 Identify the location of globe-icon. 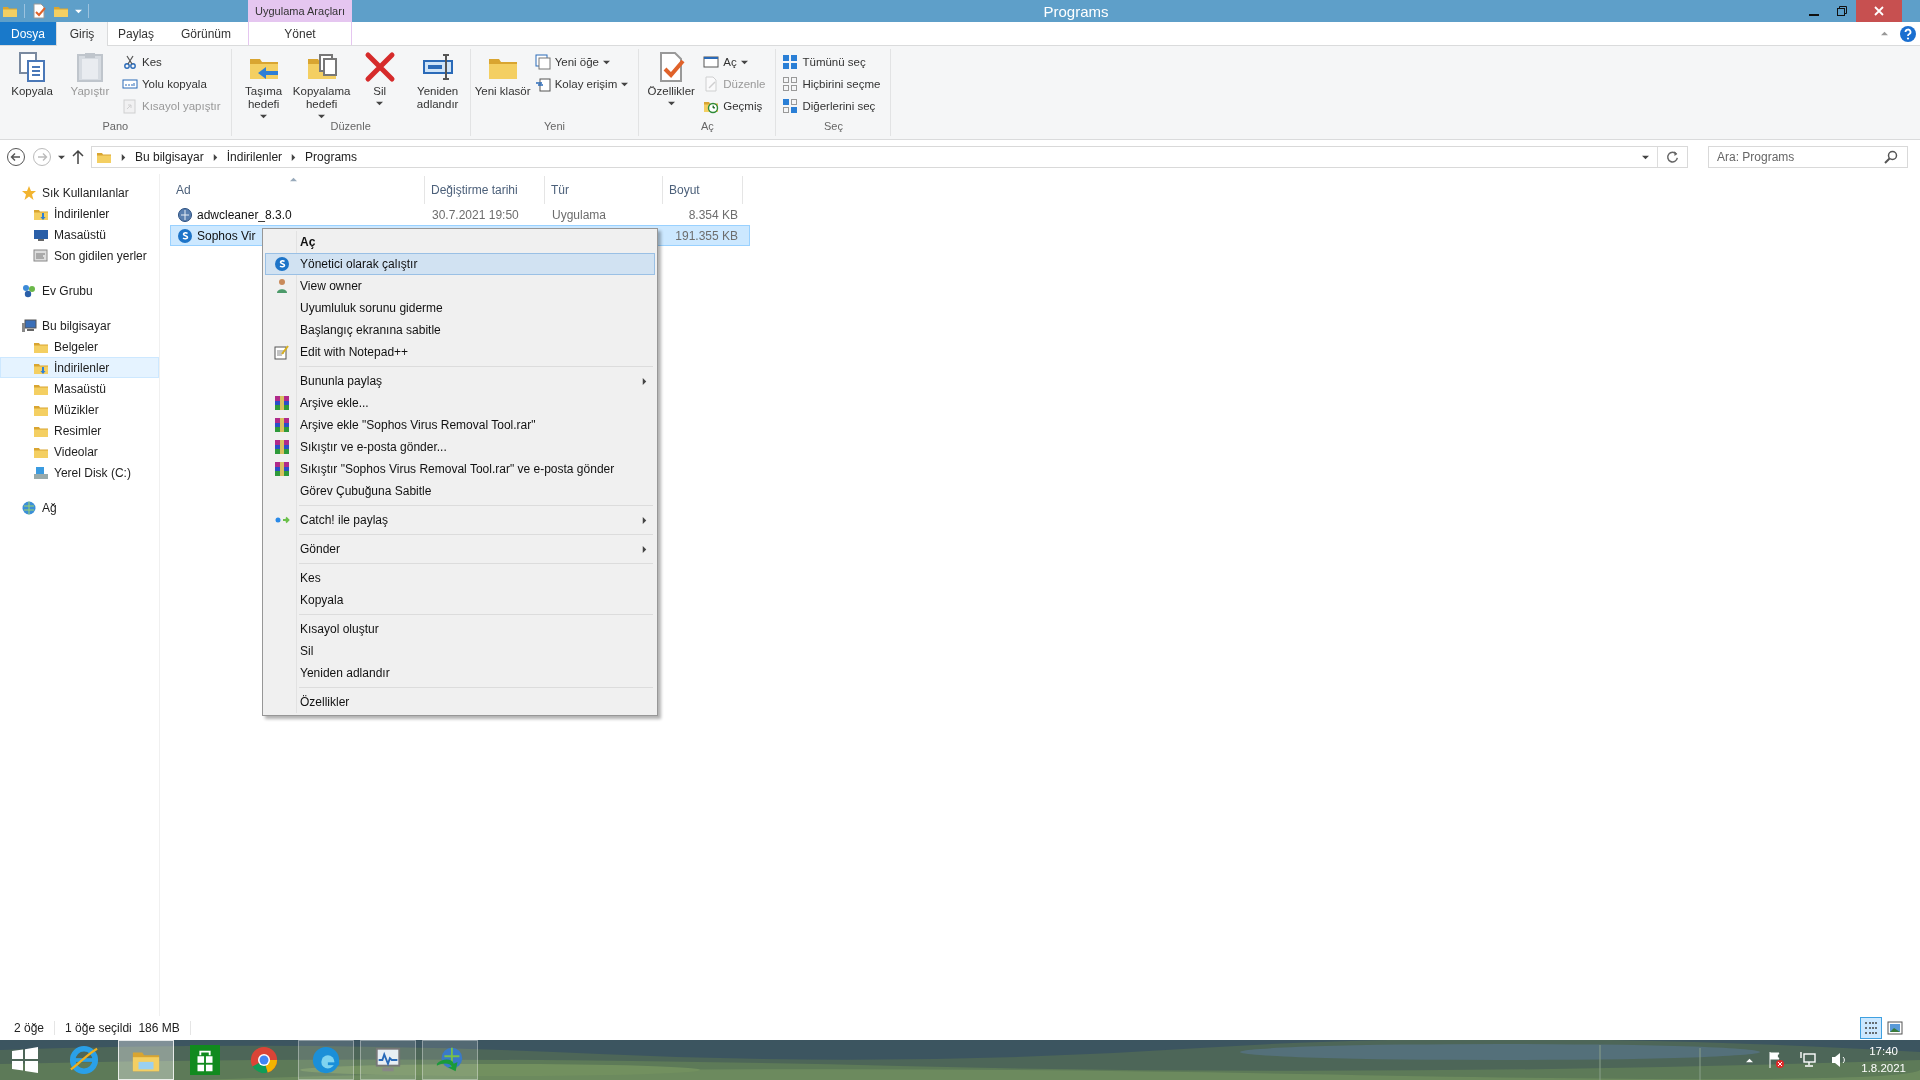
(185, 214).